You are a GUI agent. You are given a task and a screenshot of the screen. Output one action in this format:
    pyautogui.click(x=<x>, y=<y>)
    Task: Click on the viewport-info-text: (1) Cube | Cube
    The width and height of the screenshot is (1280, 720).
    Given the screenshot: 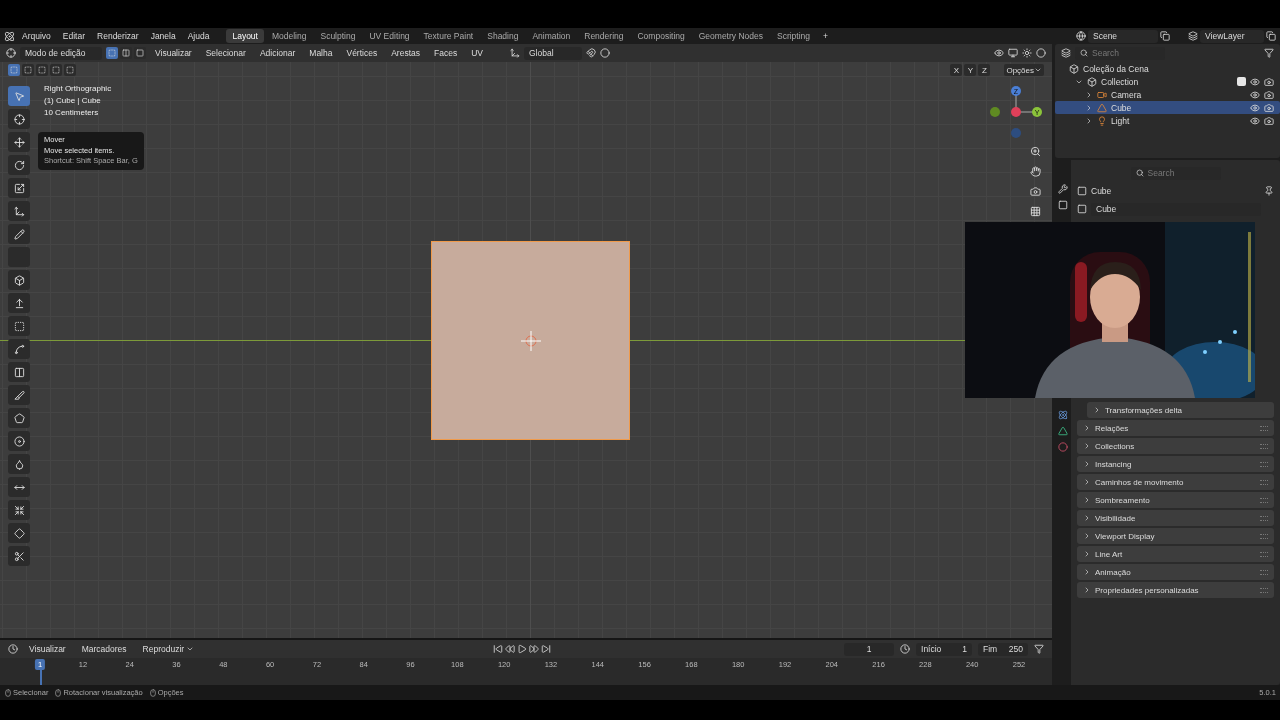 What is the action you would take?
    pyautogui.click(x=73, y=101)
    